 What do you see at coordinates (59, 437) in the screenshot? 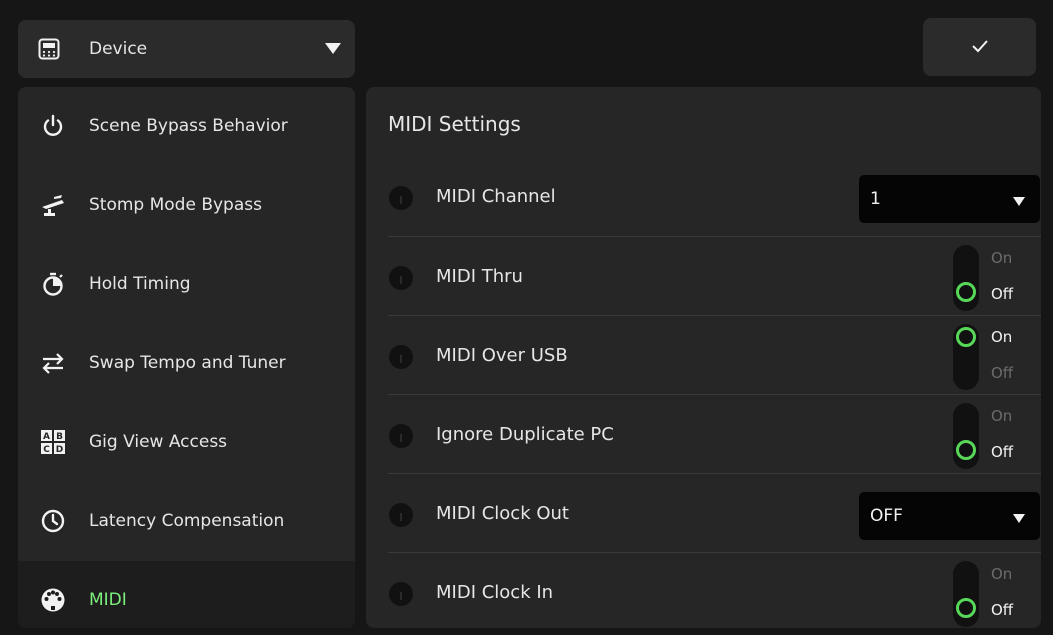
I see `svg-text: B` at bounding box center [59, 437].